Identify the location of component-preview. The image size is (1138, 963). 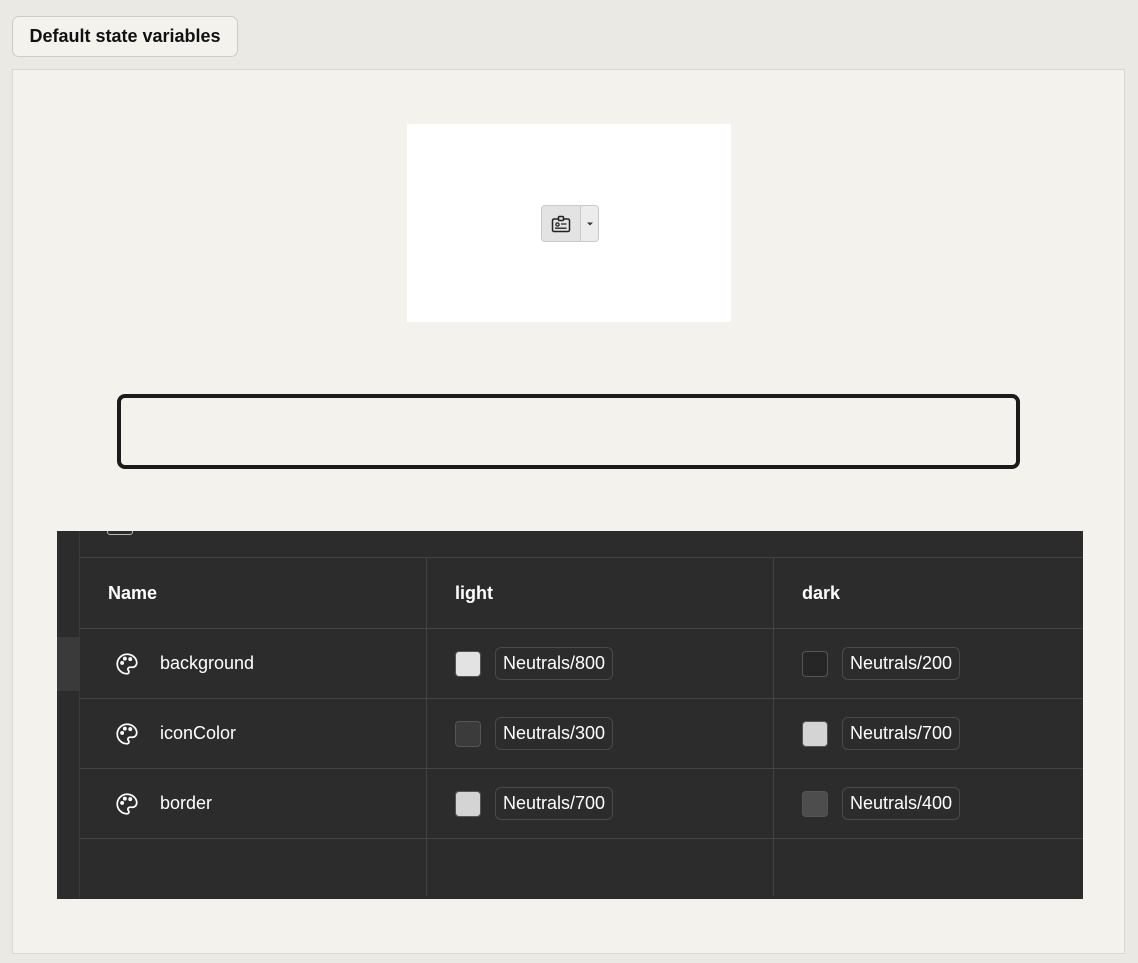
(569, 223).